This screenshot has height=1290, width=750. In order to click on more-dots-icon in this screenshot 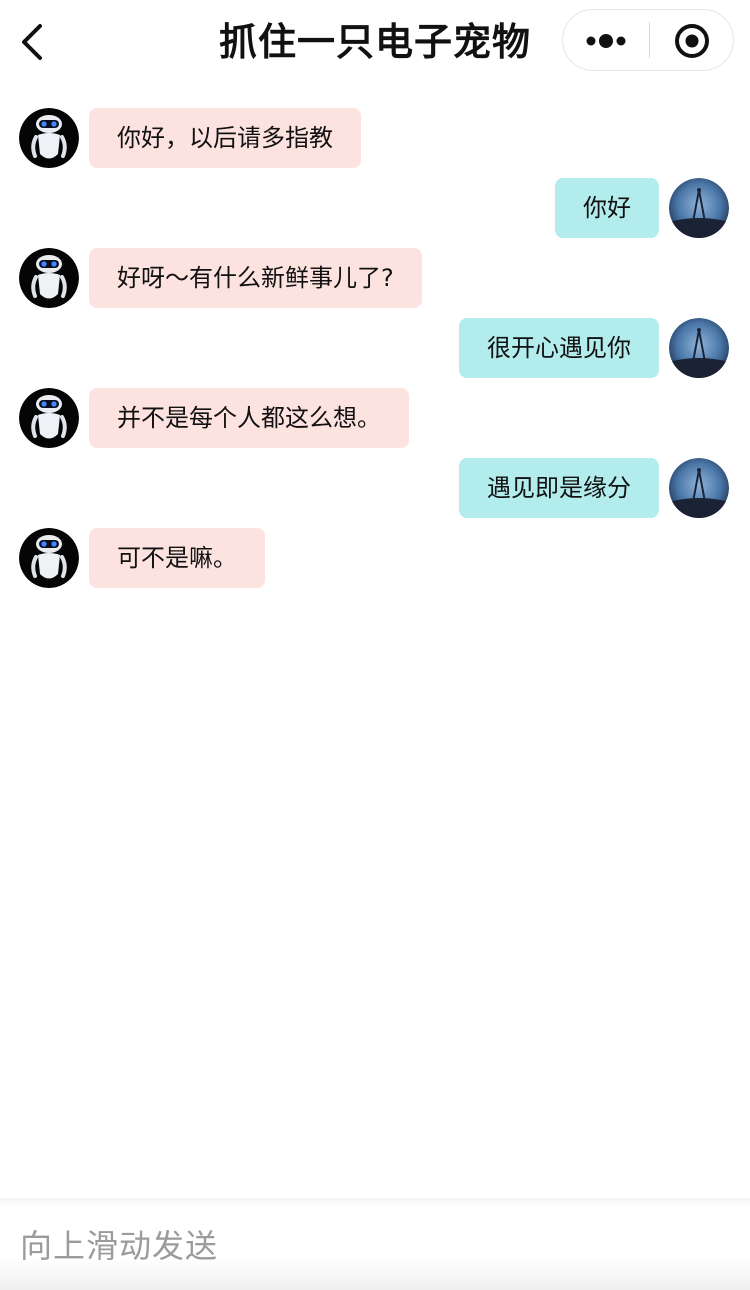, I will do `click(606, 41)`.